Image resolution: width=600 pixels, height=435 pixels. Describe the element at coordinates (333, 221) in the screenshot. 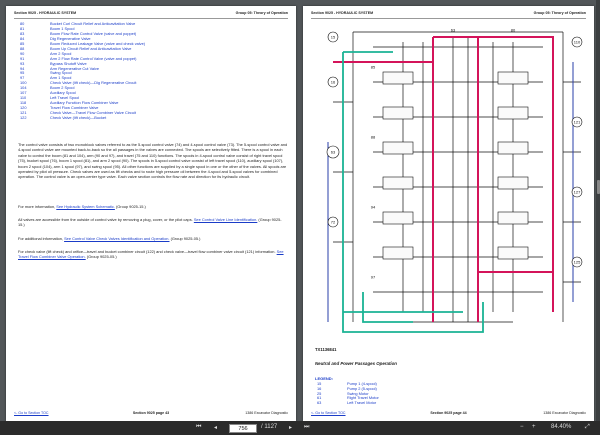

I see `schematic-callout-label: 72` at that location.